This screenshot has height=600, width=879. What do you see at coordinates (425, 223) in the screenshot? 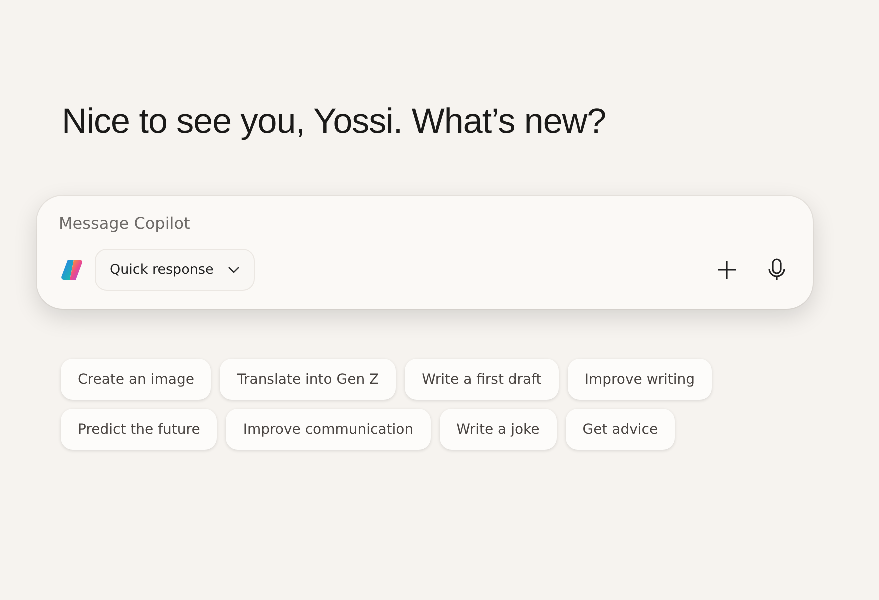
I see `message-input-field: Message Copilot` at bounding box center [425, 223].